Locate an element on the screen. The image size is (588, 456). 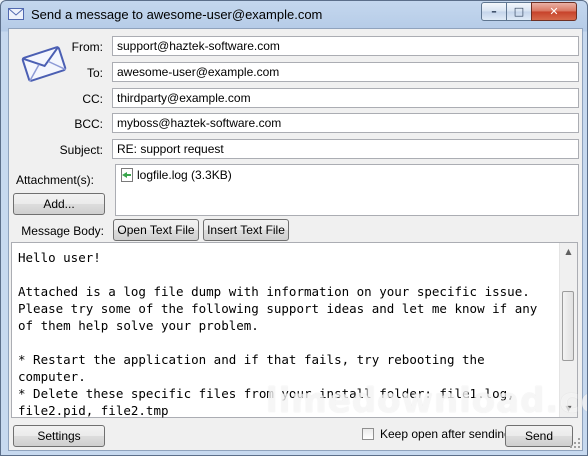
from-label: From: is located at coordinates (87, 47).